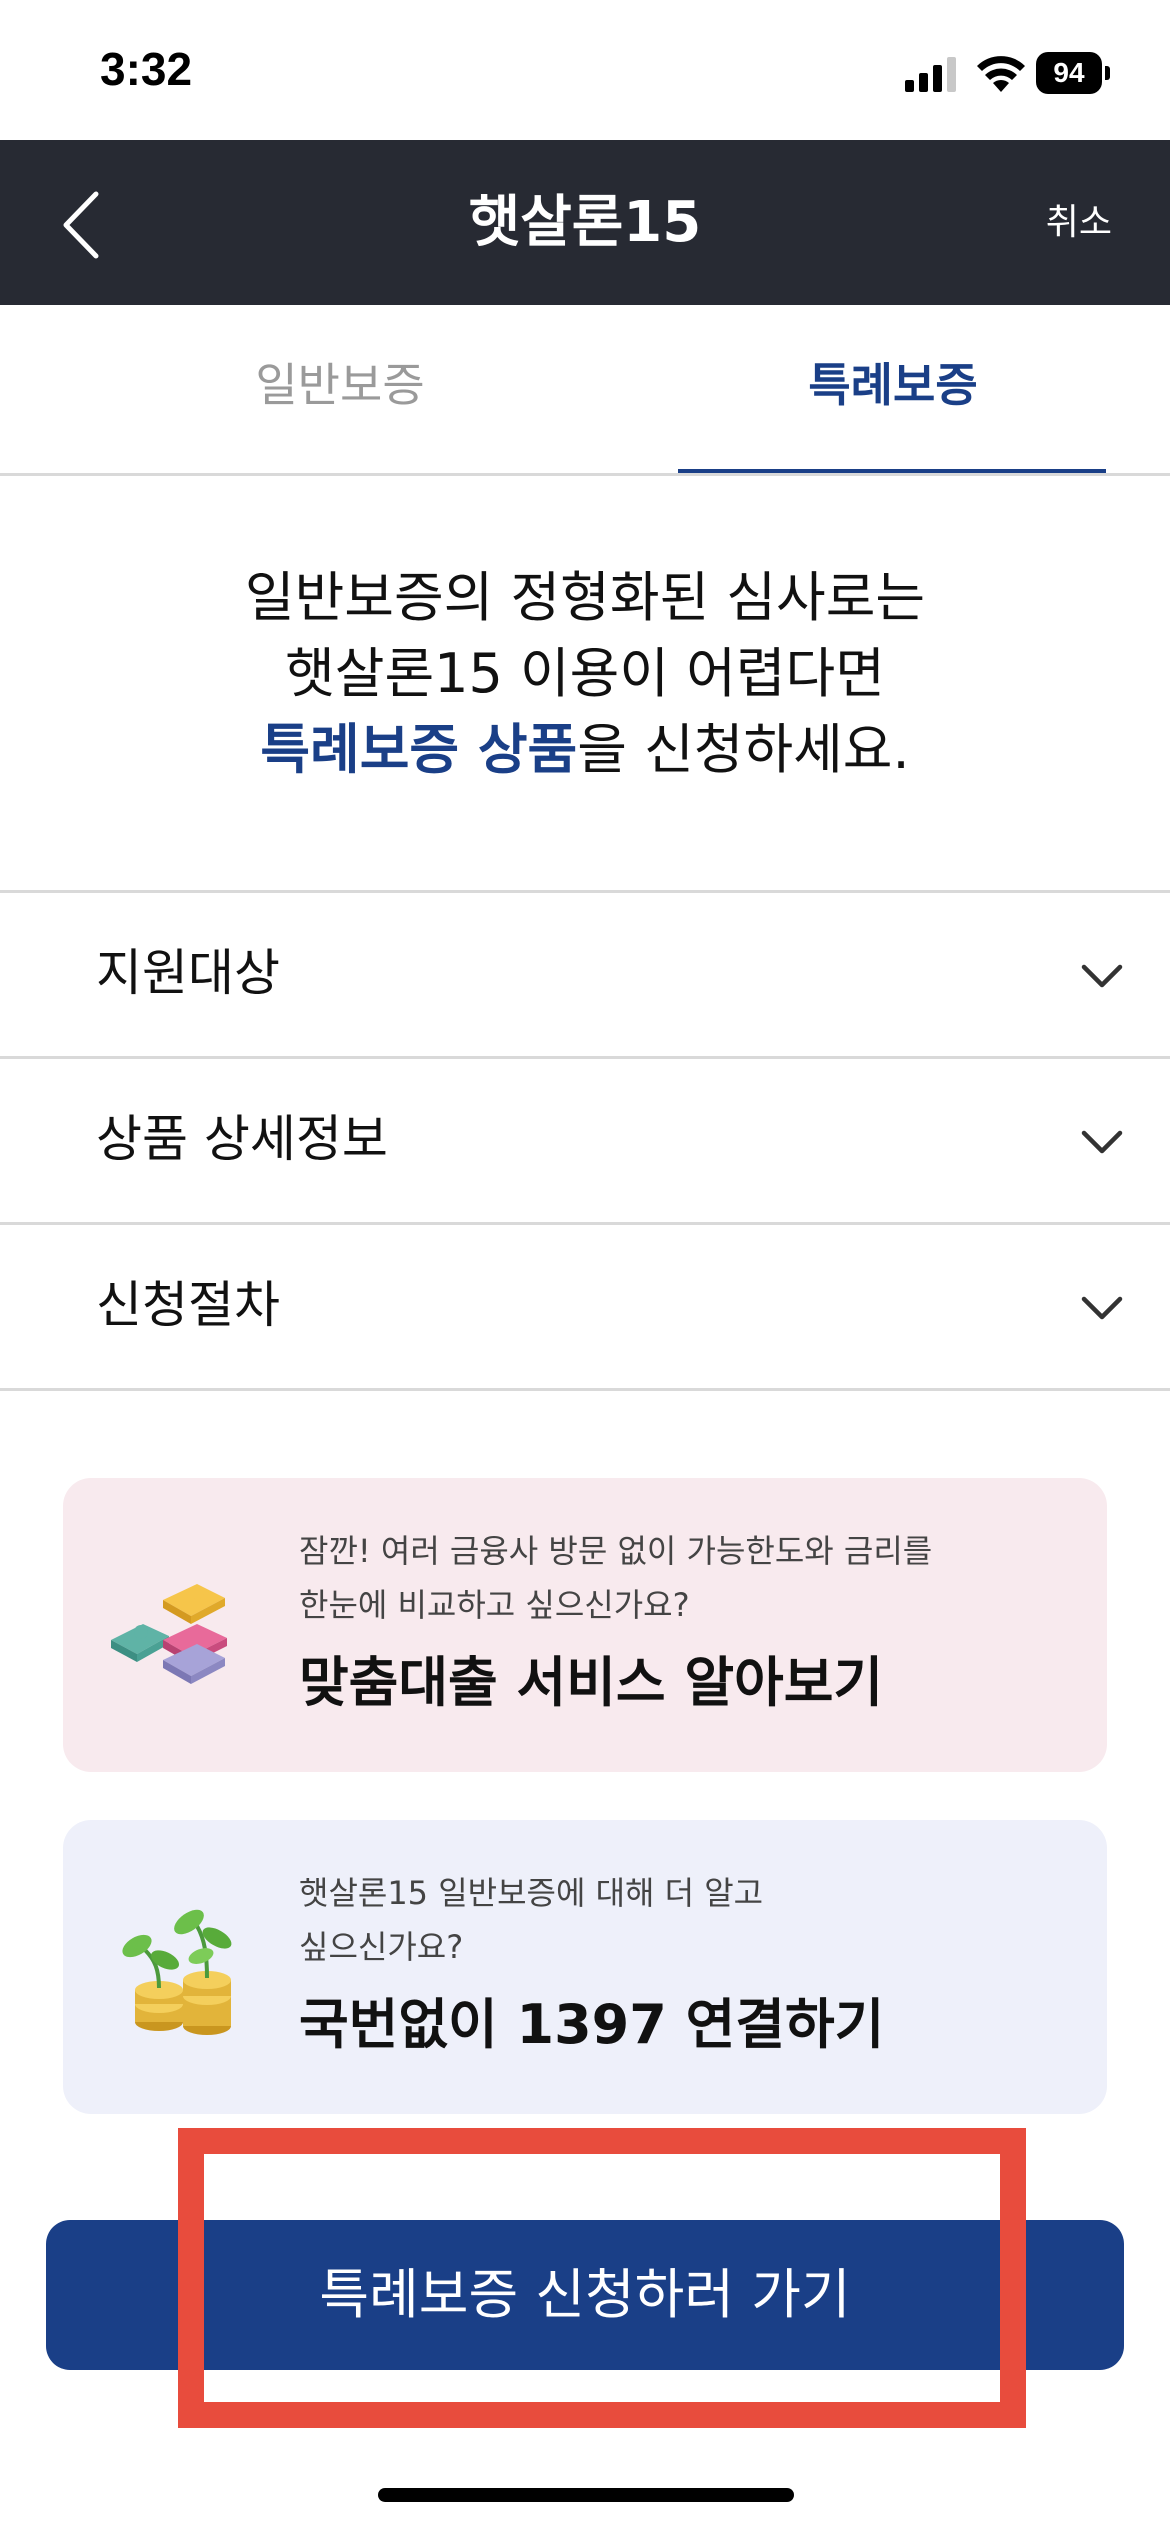 The image size is (1170, 2532). I want to click on page-title: 햇살론15, so click(585, 222).